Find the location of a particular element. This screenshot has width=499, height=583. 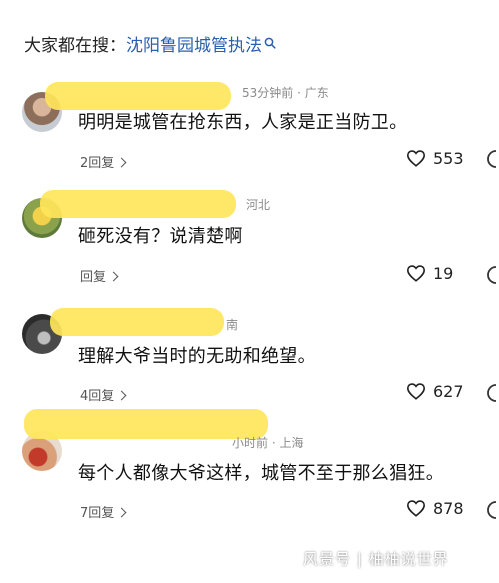

reply-button: 2回复 is located at coordinates (103, 161).